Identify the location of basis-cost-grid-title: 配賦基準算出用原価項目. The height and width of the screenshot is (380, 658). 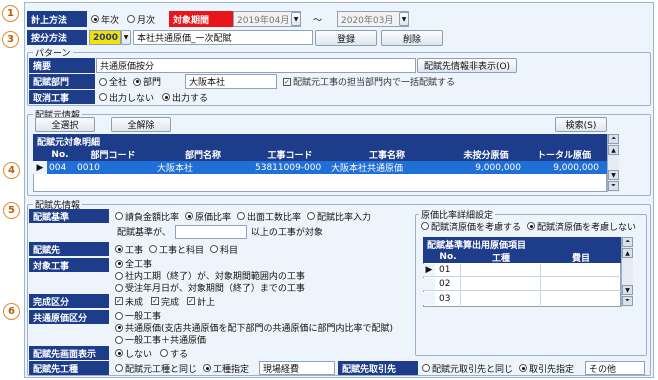
(522, 244).